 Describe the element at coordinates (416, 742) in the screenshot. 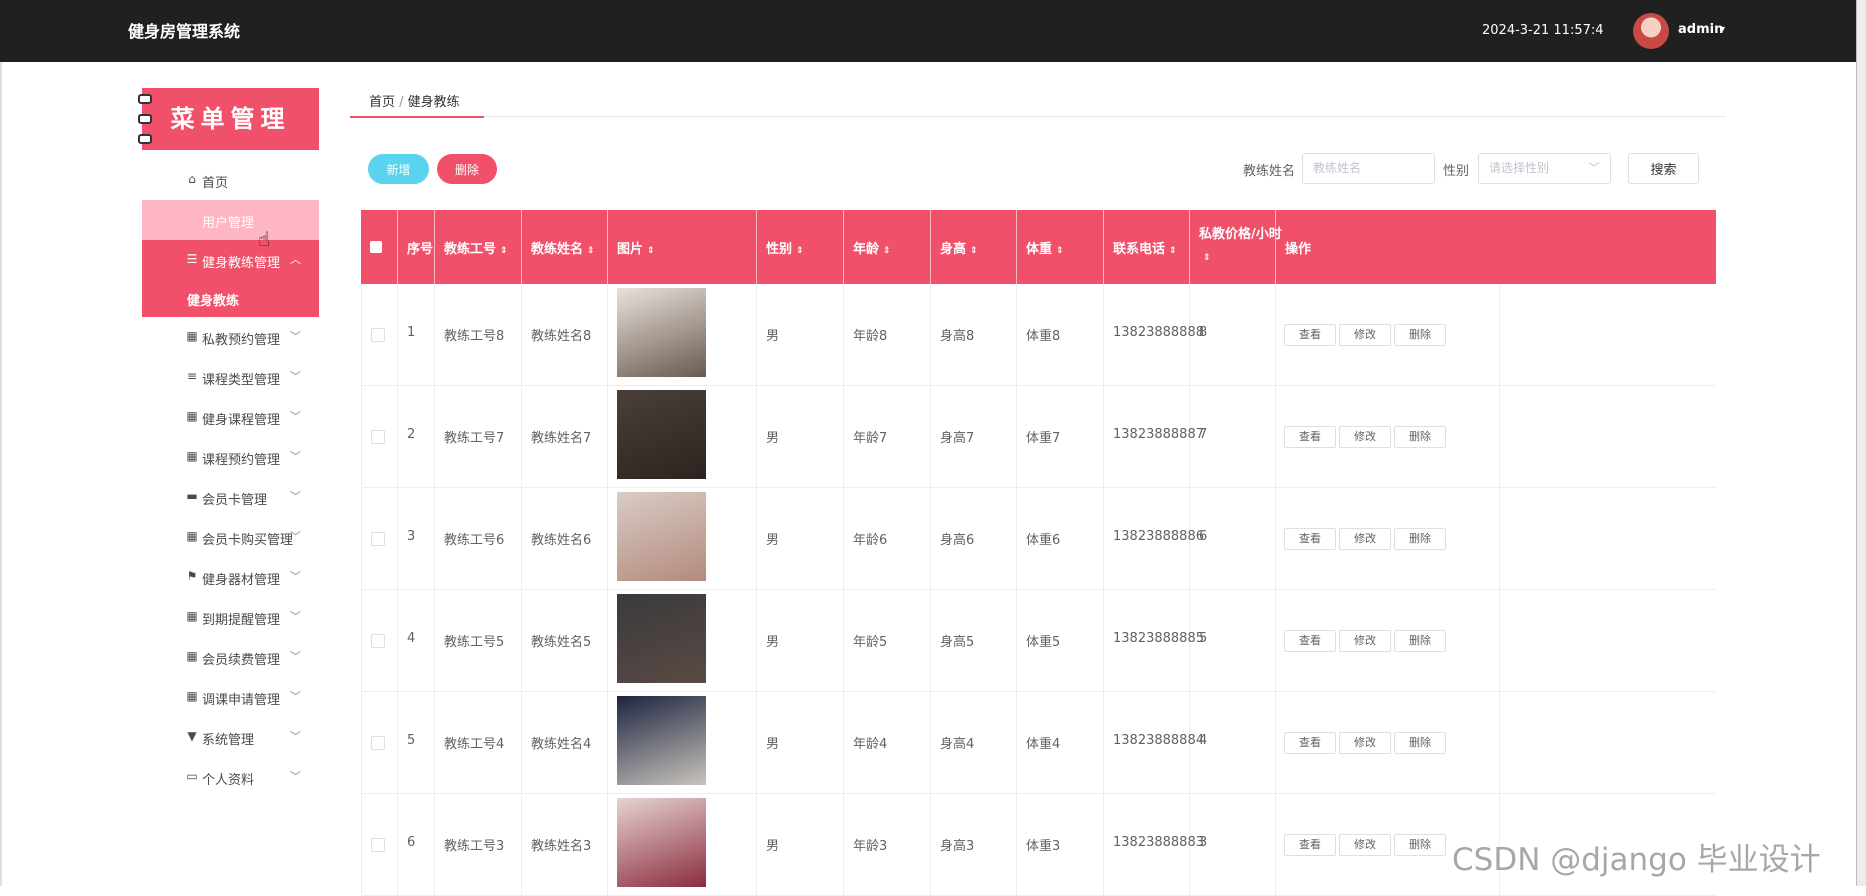

I see `cell-index: 5` at that location.